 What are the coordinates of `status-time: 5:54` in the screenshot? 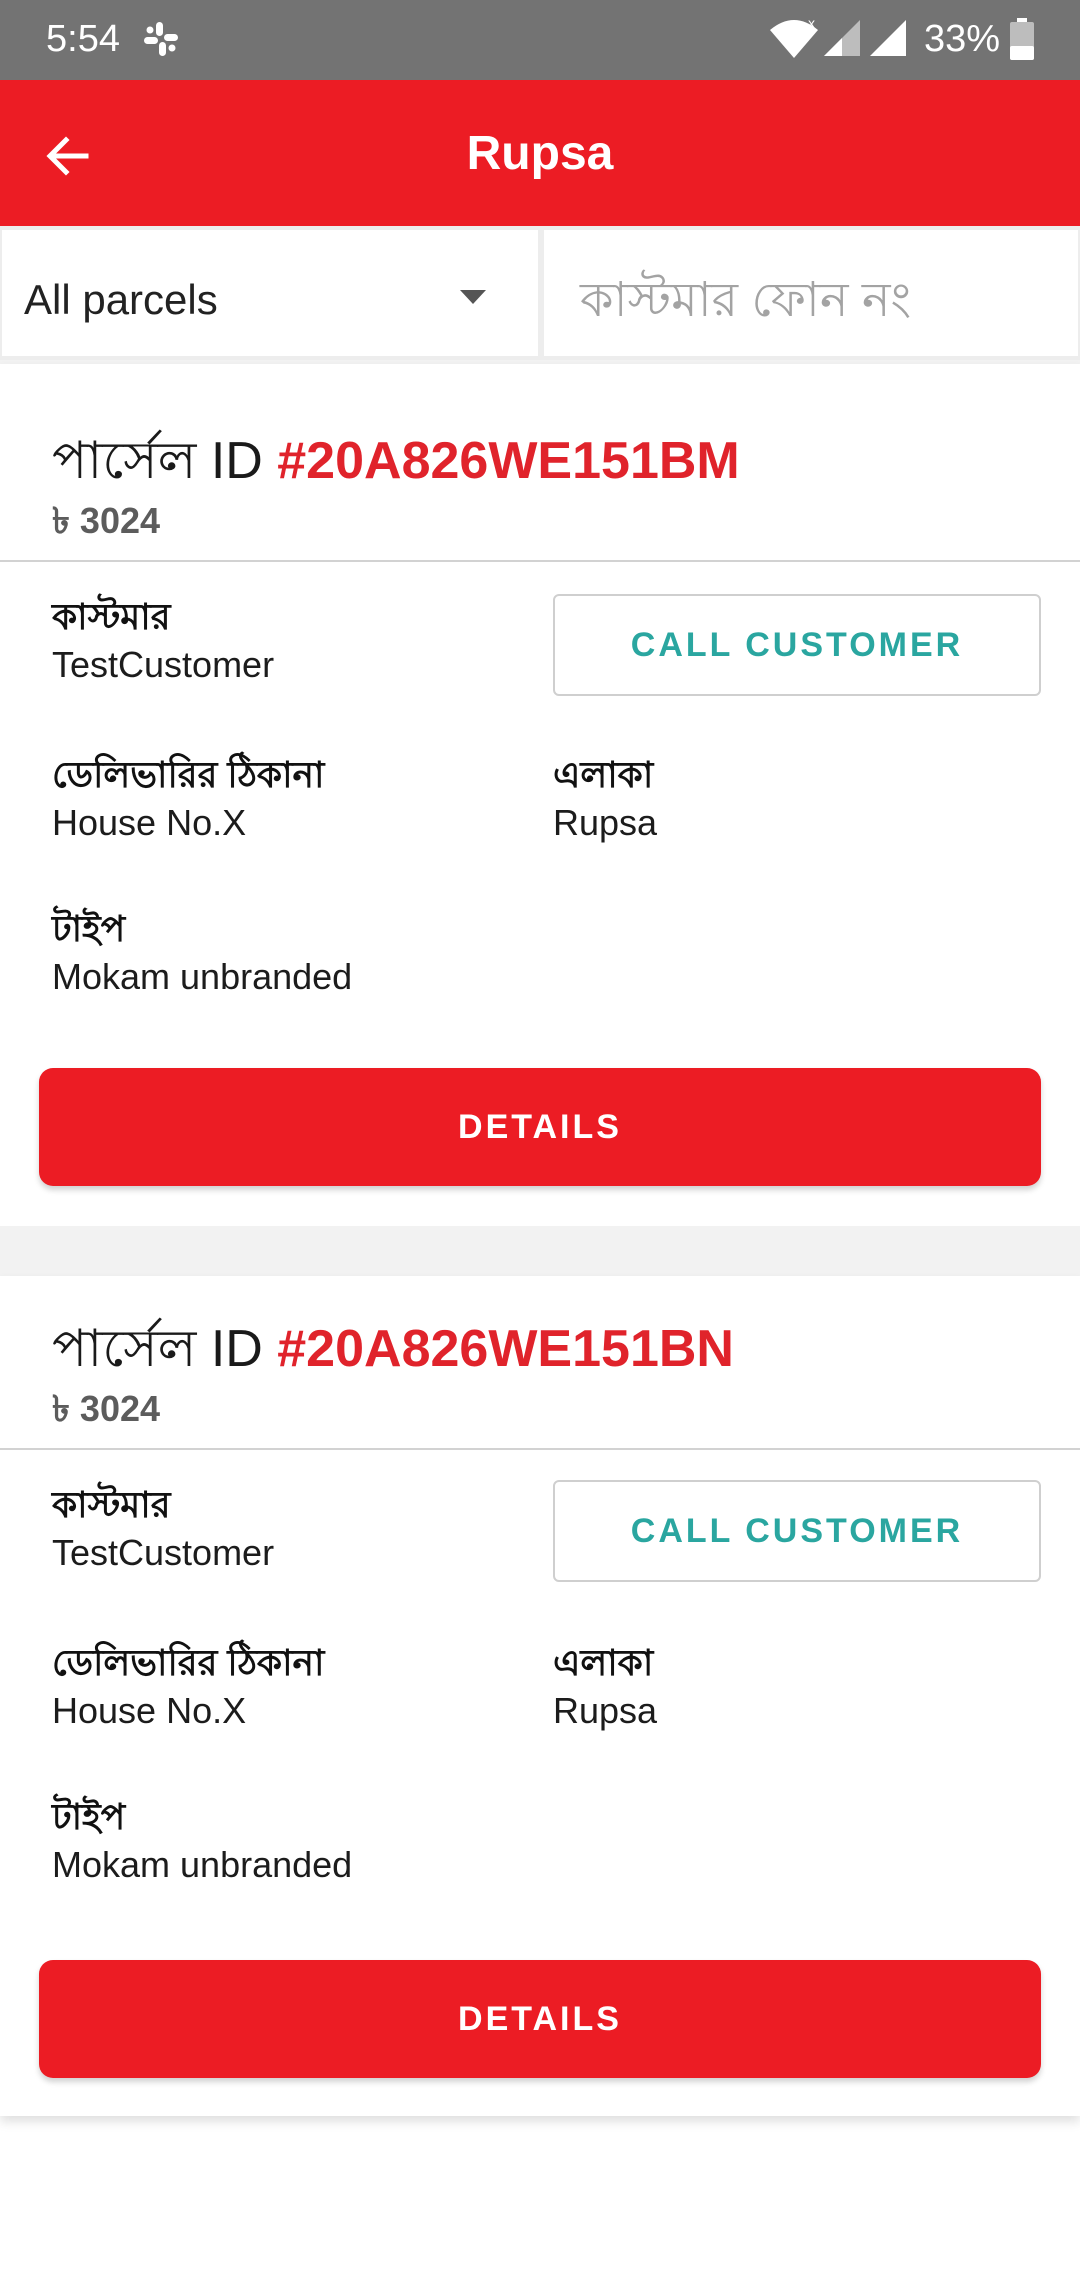 It's located at (83, 39).